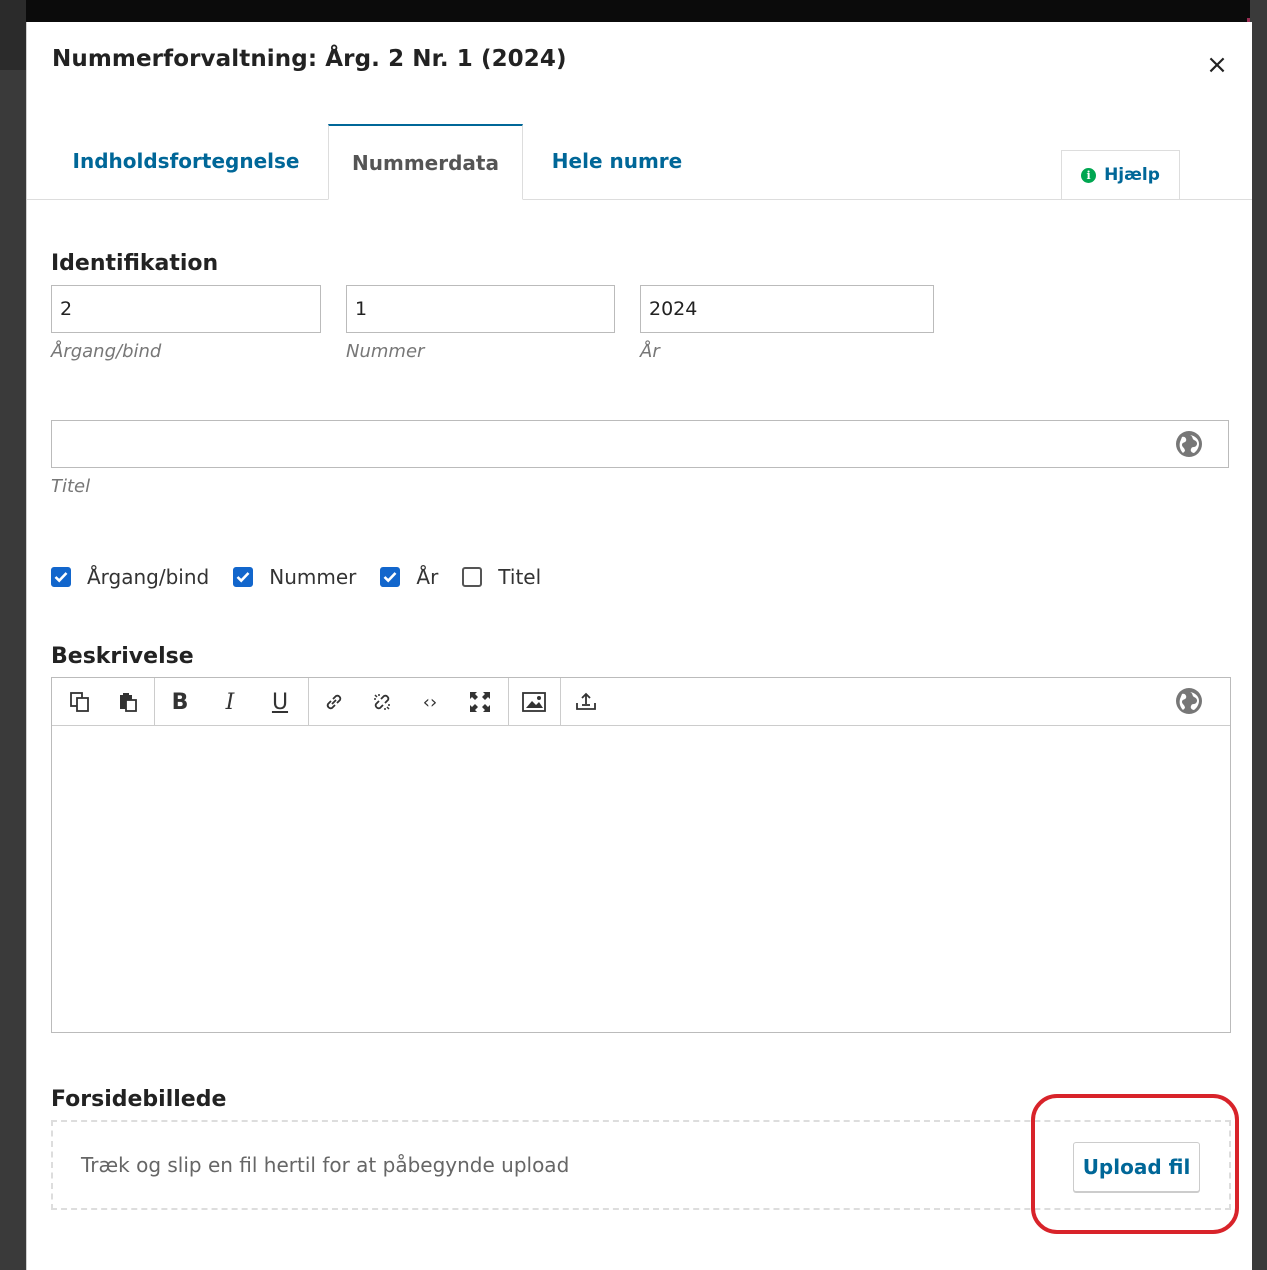  What do you see at coordinates (1258, 635) in the screenshot?
I see `background-page-right` at bounding box center [1258, 635].